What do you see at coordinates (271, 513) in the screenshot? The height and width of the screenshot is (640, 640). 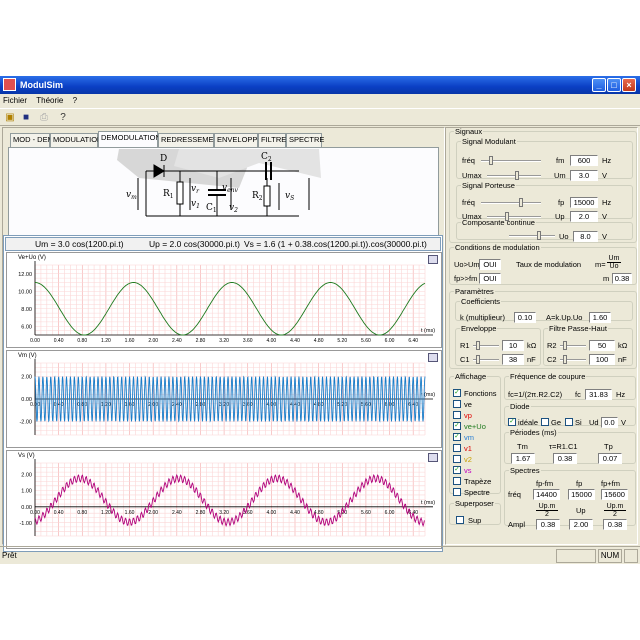 I see `x-tick-label: 4.00` at bounding box center [271, 513].